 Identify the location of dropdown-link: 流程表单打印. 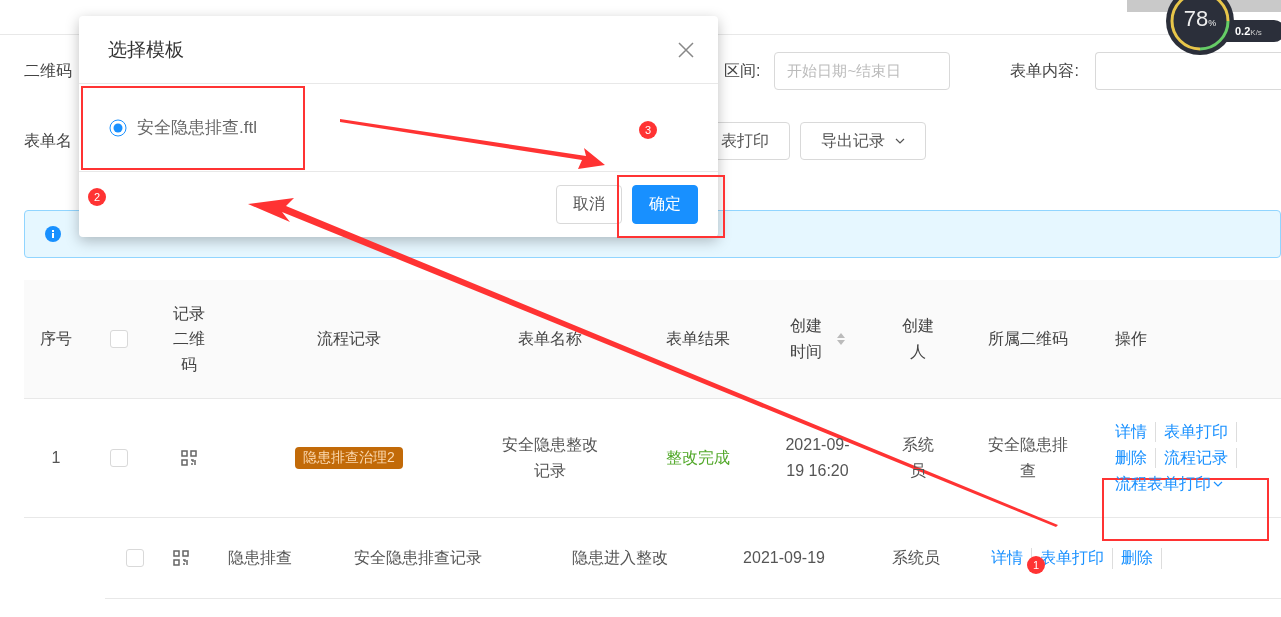
(1173, 484).